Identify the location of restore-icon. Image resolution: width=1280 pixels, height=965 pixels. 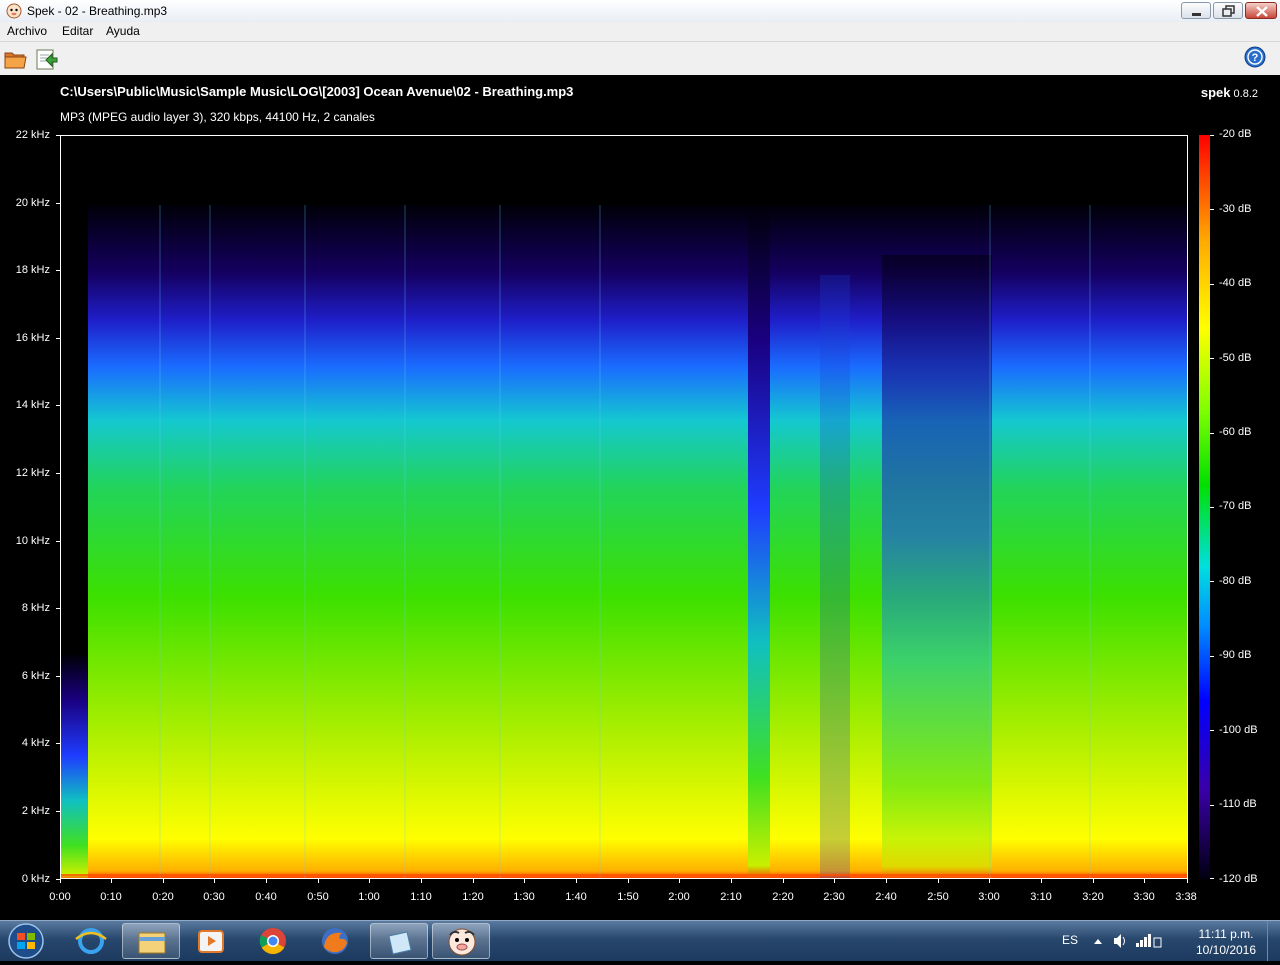
(1228, 11).